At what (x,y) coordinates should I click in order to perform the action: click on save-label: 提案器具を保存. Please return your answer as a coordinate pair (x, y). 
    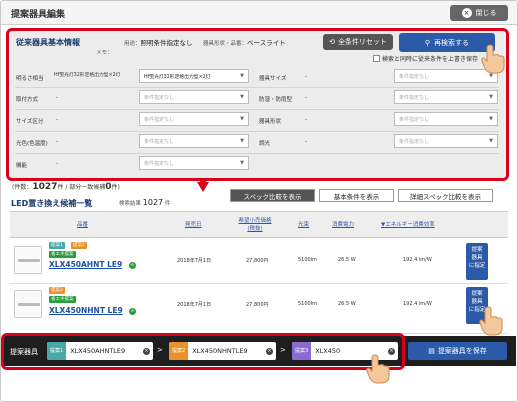
    Looking at the image, I should click on (462, 351).